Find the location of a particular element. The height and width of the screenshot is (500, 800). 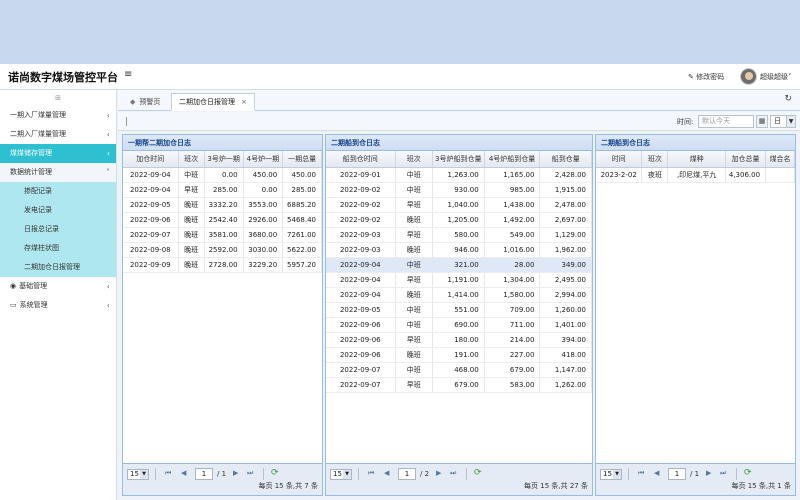

sidebar-subitem-power-record: 发电记录 is located at coordinates (58, 210).